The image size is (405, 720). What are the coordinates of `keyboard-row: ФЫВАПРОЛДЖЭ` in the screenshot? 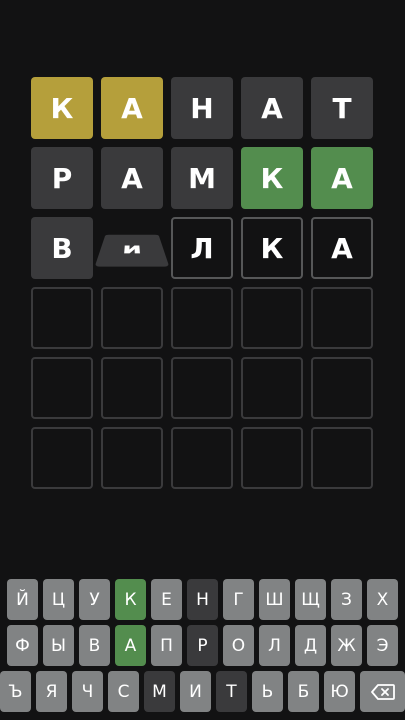 It's located at (202, 645).